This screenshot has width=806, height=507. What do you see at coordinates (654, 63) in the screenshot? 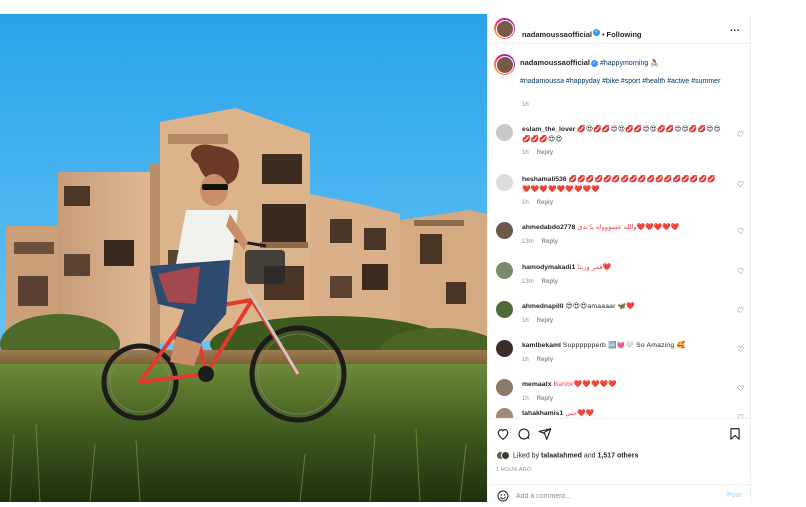
I see `caption-emoji: 🚴‍♀️` at bounding box center [654, 63].